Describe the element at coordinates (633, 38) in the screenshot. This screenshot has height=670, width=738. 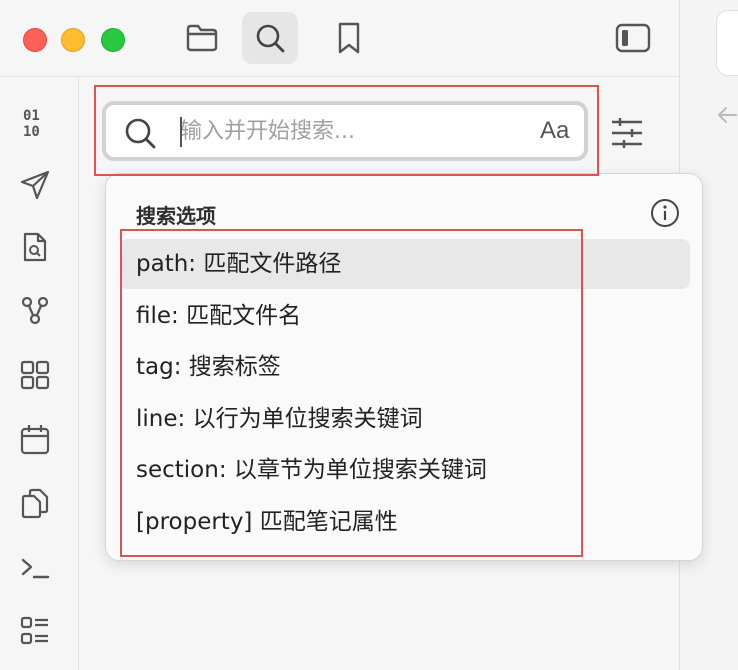
I see `sidebar-toggle-icon` at that location.